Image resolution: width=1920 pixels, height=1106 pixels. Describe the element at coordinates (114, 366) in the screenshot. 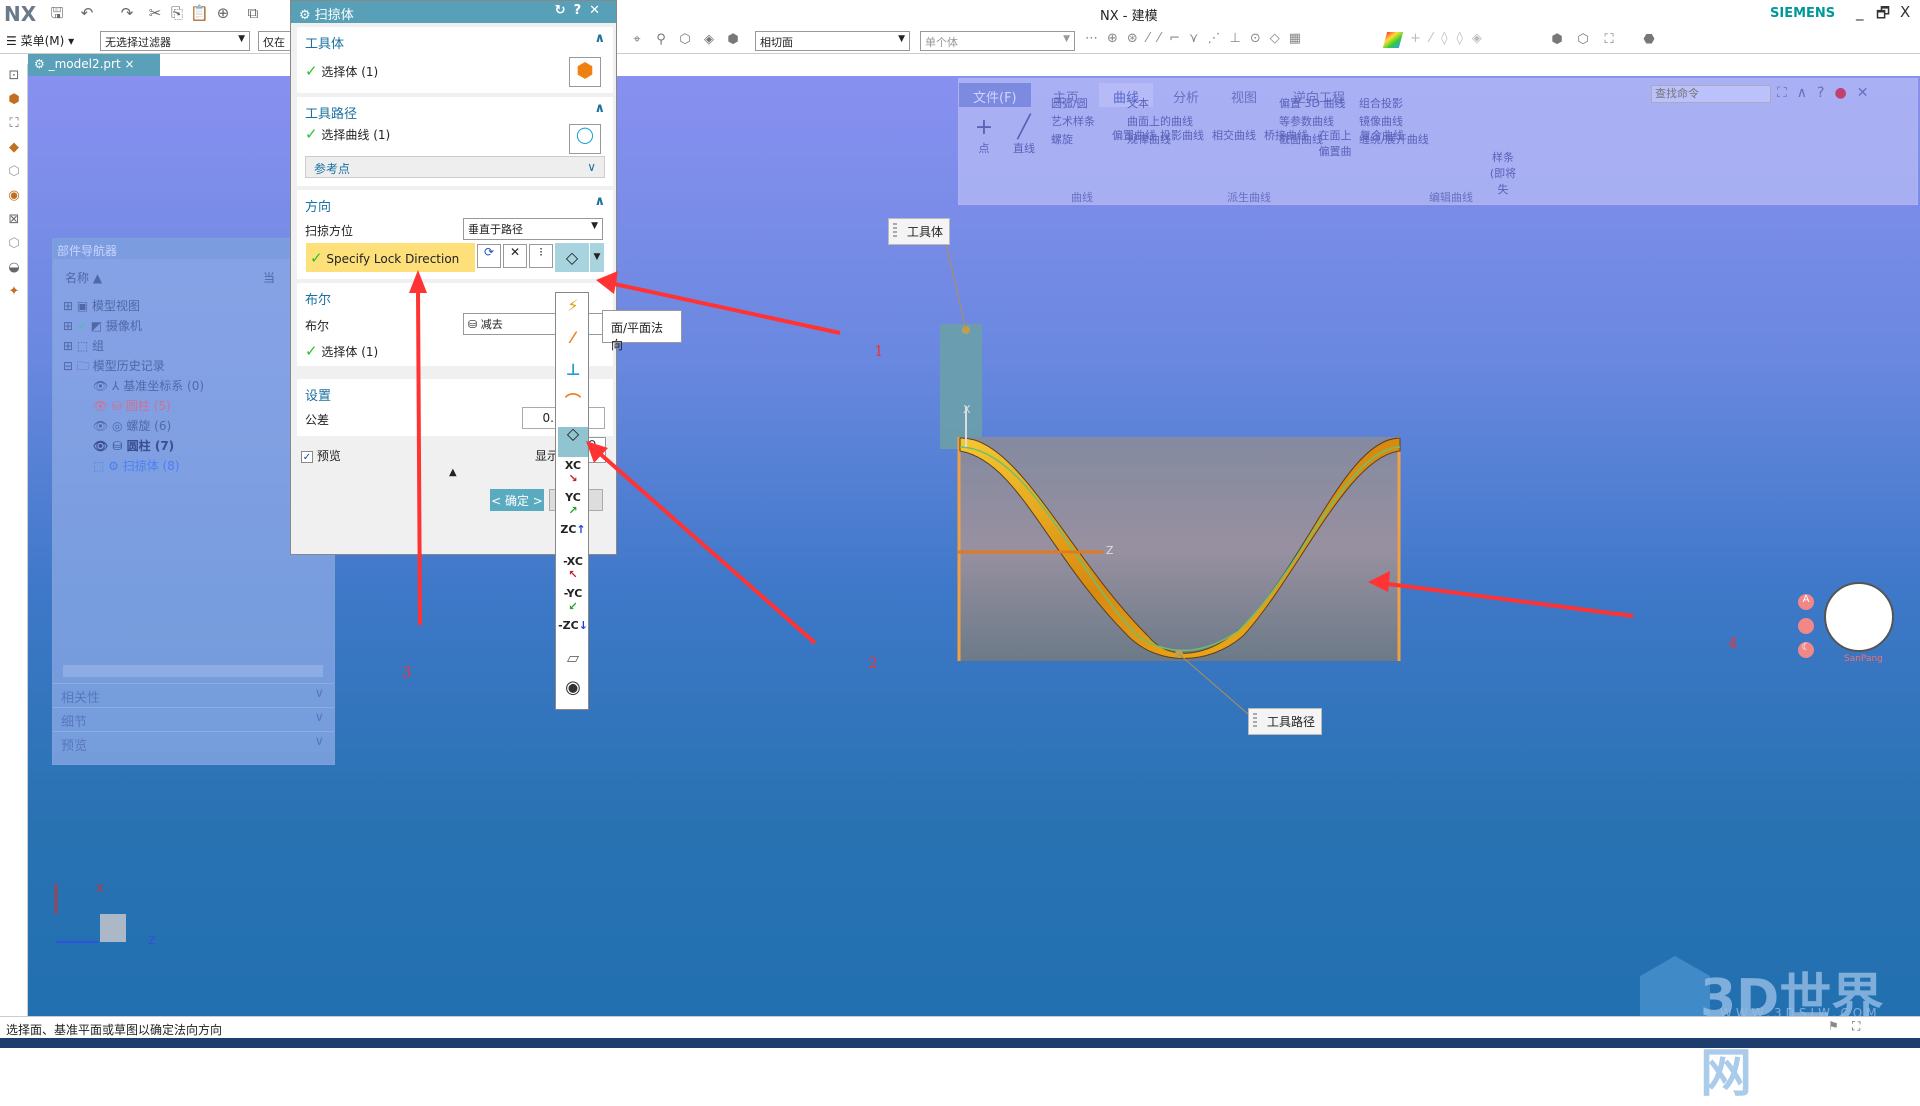

I see `tree-item-model-history: ⊟ 🗀 模型历史记录` at that location.